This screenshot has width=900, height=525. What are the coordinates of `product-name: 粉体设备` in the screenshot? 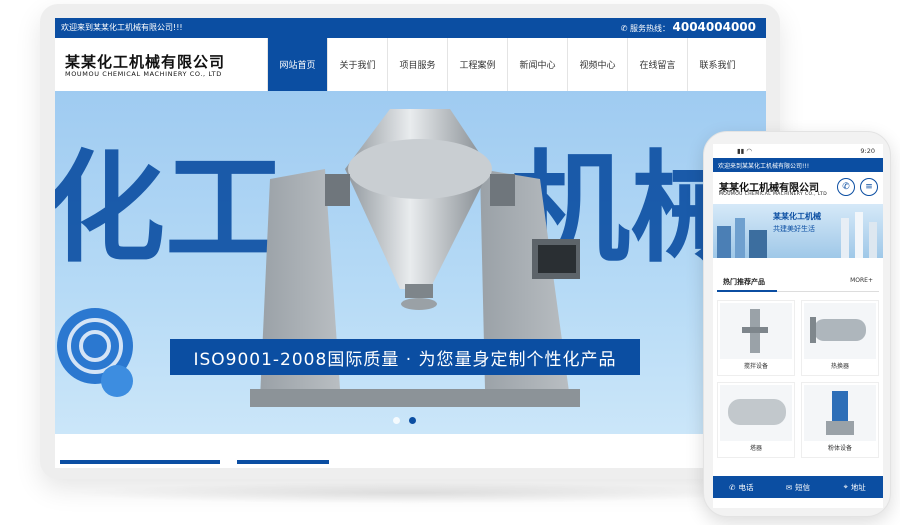 It's located at (839, 448).